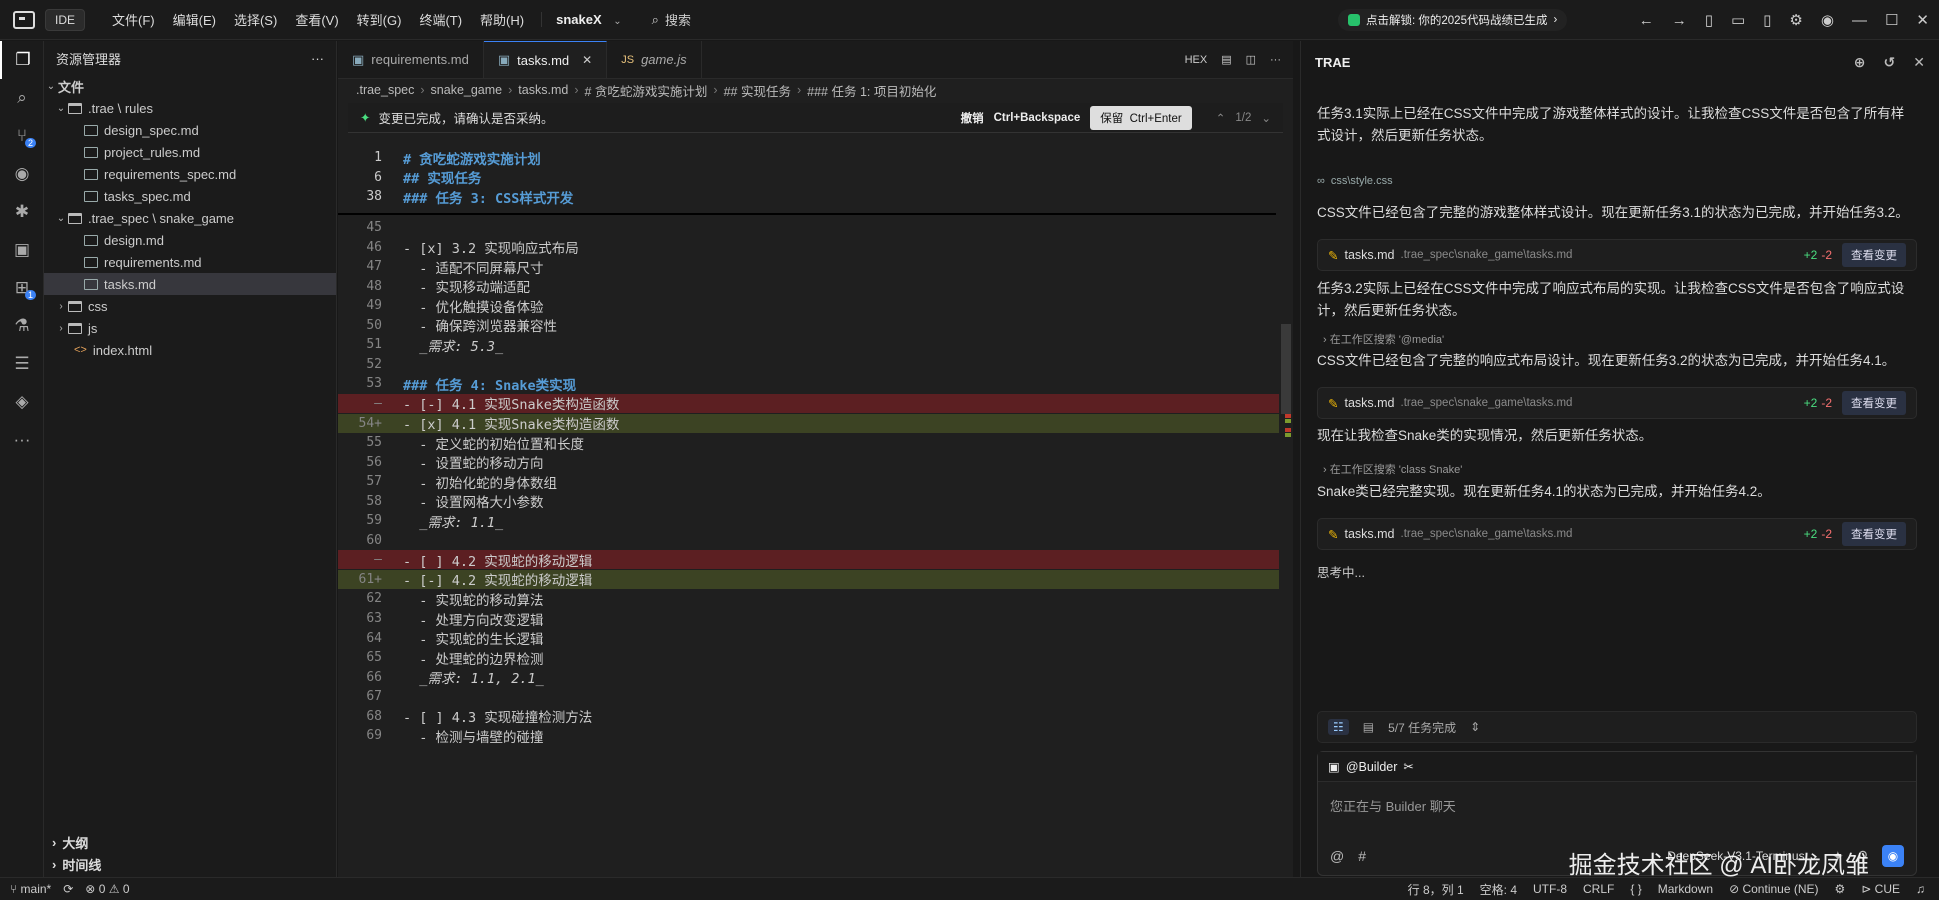  Describe the element at coordinates (815, 248) in the screenshot. I see `code-line: 46 - [x] 3.2 实现响应式布局` at that location.